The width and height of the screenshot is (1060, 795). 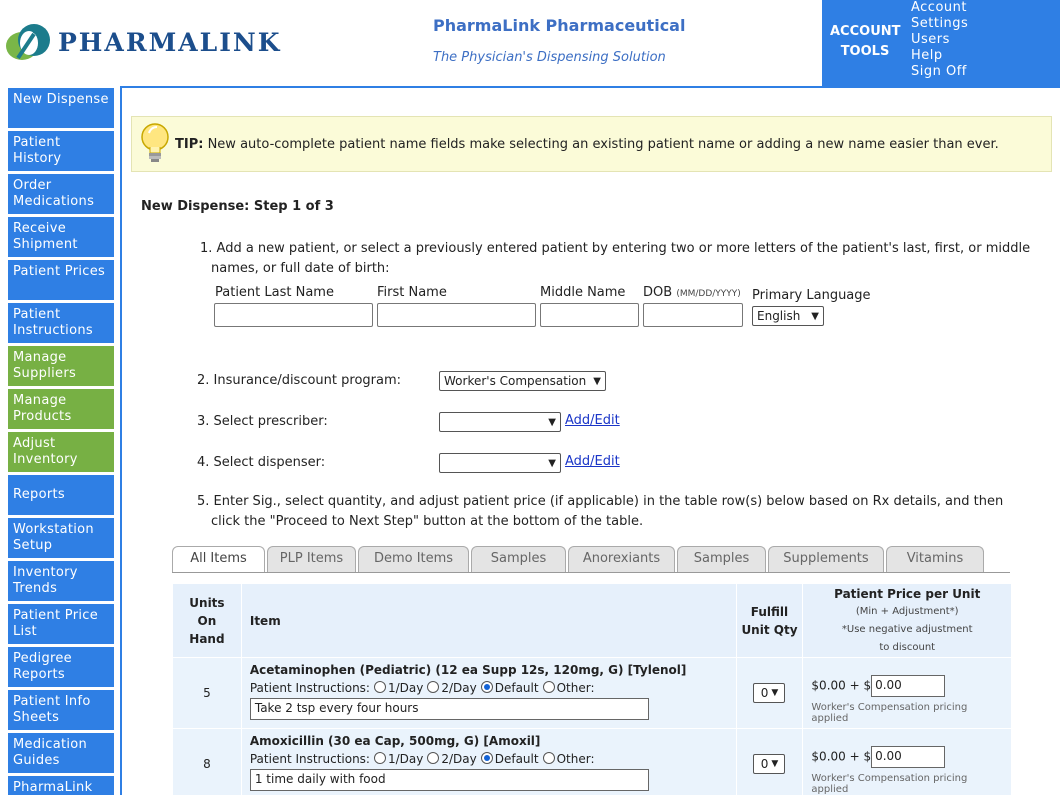 What do you see at coordinates (61, 710) in the screenshot?
I see `sidebar-item-patient-info-sheets: Patient Info Sheets` at bounding box center [61, 710].